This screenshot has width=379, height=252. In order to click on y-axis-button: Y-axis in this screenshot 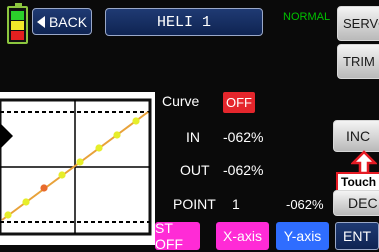, I will do `click(302, 236)`.